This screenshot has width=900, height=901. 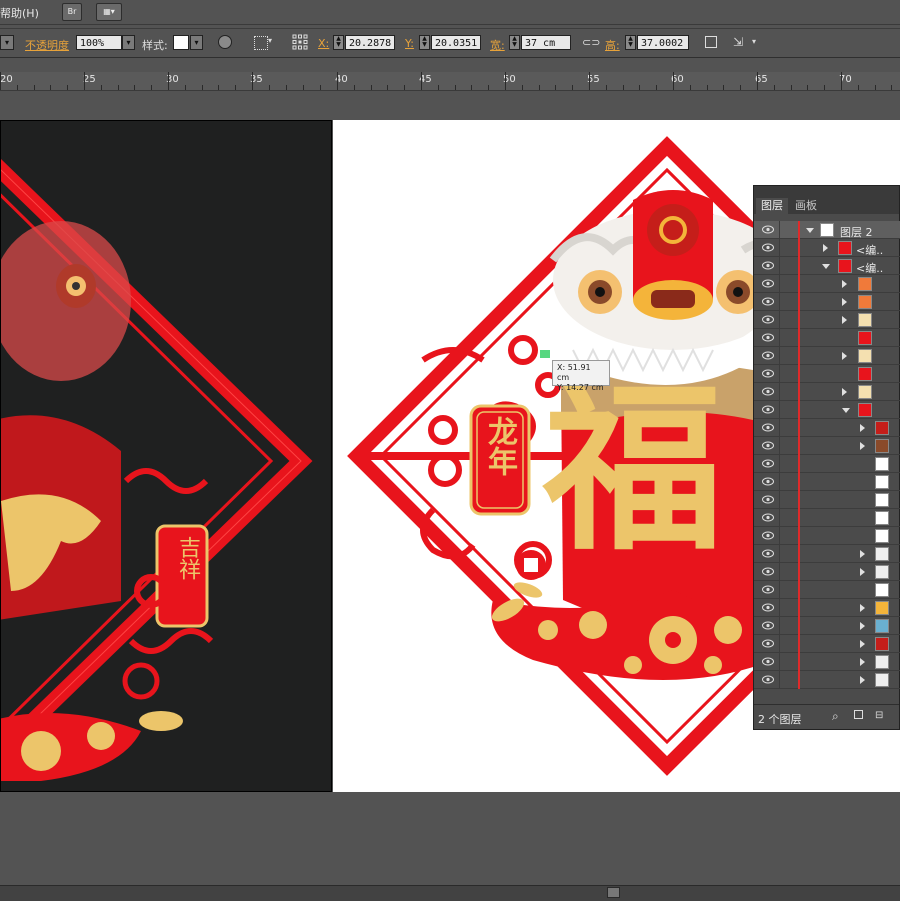 I want to click on panel-menu-icon: ▾, so click(x=754, y=41).